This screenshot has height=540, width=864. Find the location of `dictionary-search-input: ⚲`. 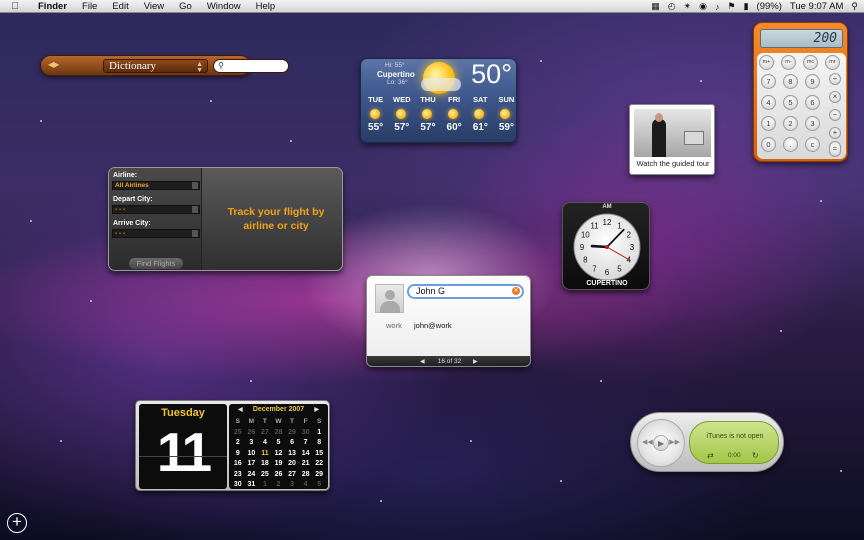

dictionary-search-input: ⚲ is located at coordinates (251, 66).